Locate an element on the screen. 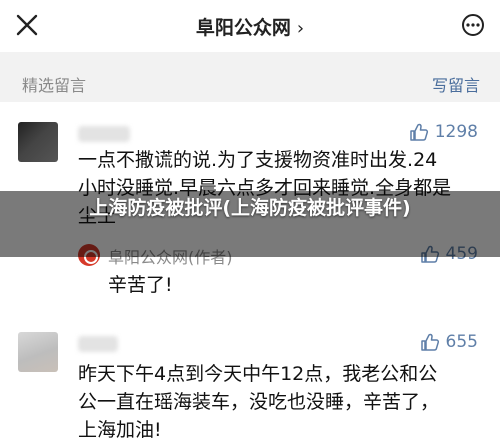 Image resolution: width=500 pixels, height=448 pixels. like-button: 1298 is located at coordinates (443, 132).